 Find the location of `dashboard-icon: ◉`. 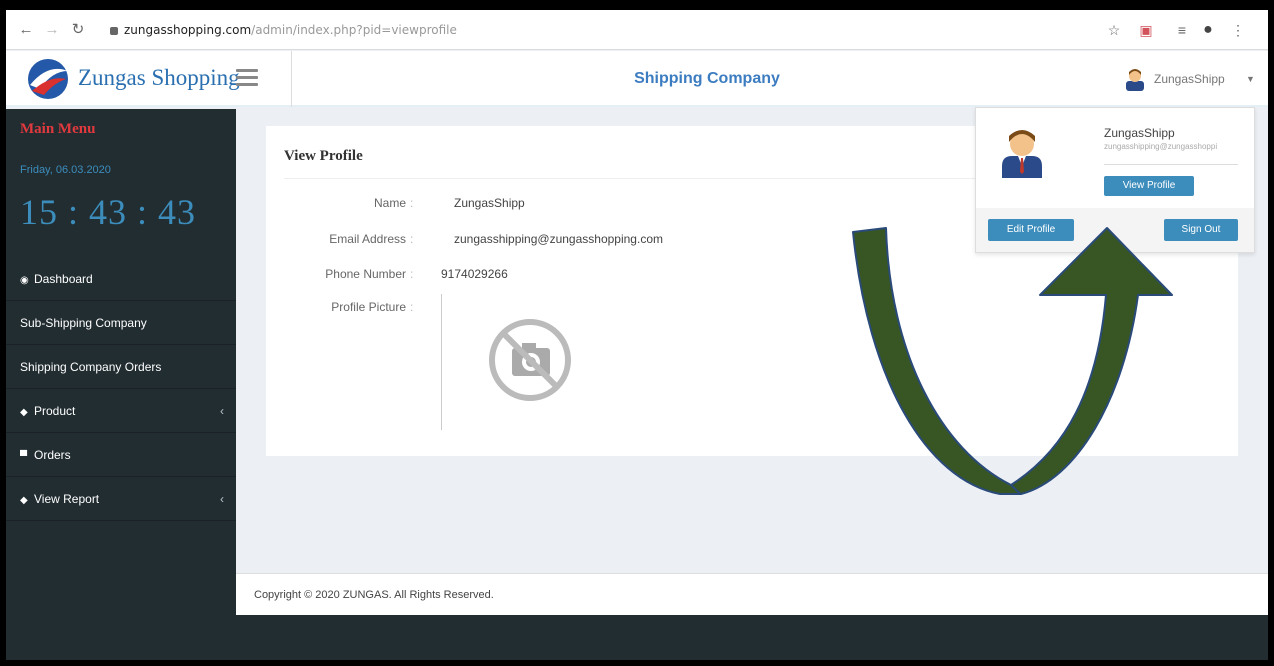

dashboard-icon: ◉ is located at coordinates (24, 280).